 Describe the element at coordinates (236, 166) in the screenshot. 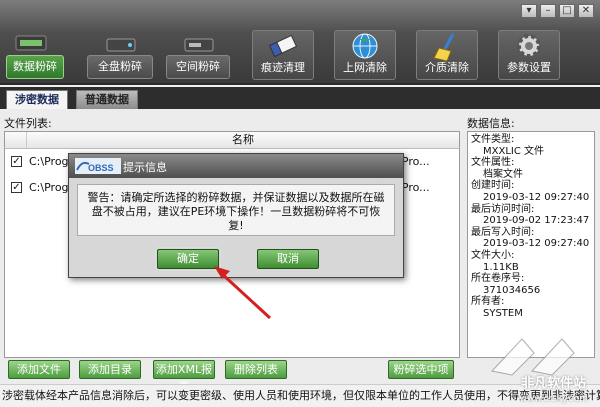

I see `dialog-titlebar: OBSS 提示信息` at that location.